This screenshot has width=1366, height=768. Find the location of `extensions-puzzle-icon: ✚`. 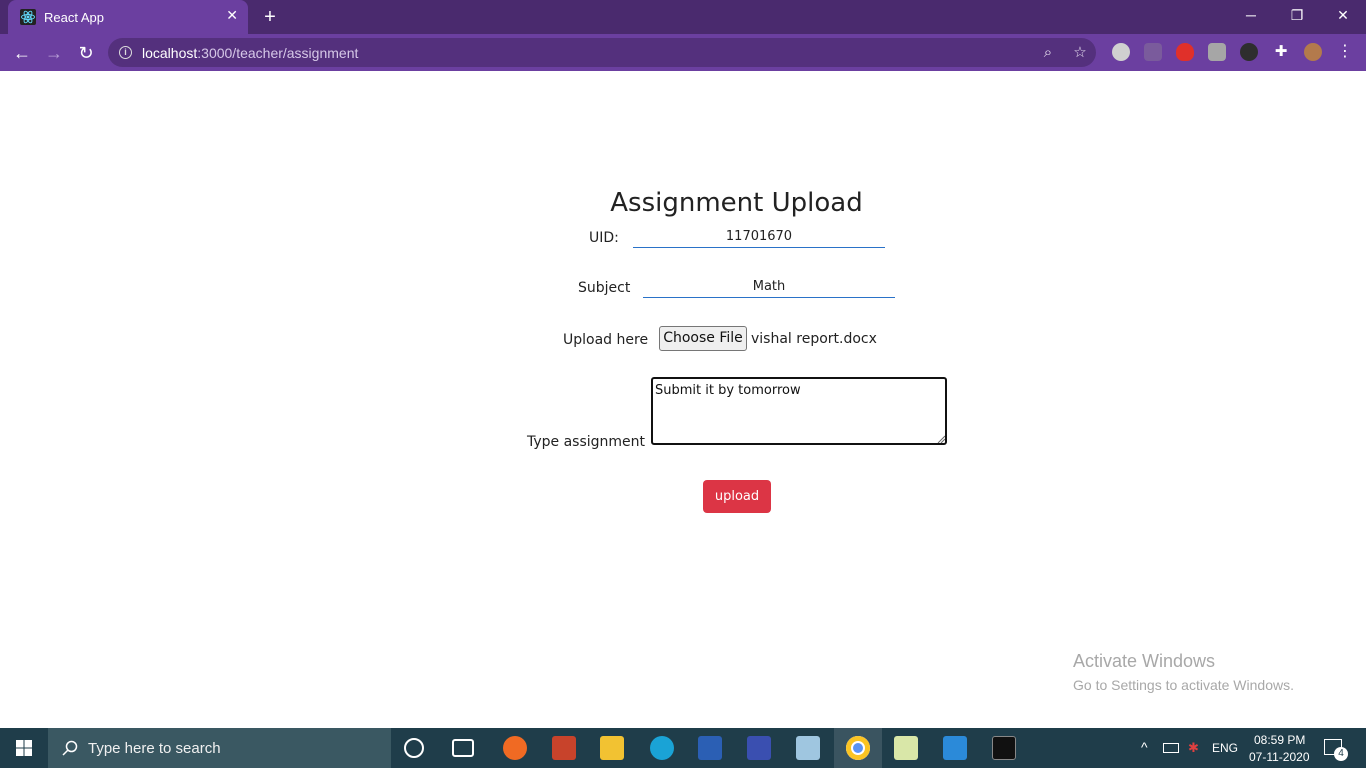

extensions-puzzle-icon: ✚ is located at coordinates (1281, 52).